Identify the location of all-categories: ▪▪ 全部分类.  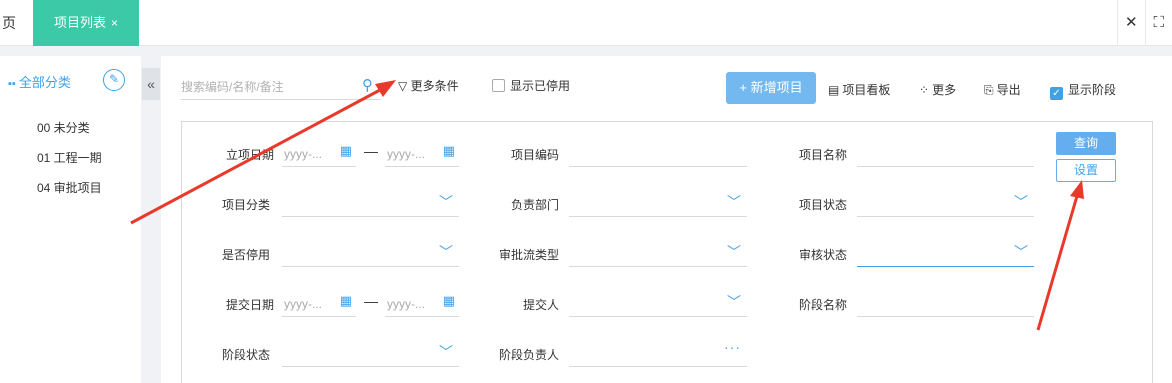
(39, 81).